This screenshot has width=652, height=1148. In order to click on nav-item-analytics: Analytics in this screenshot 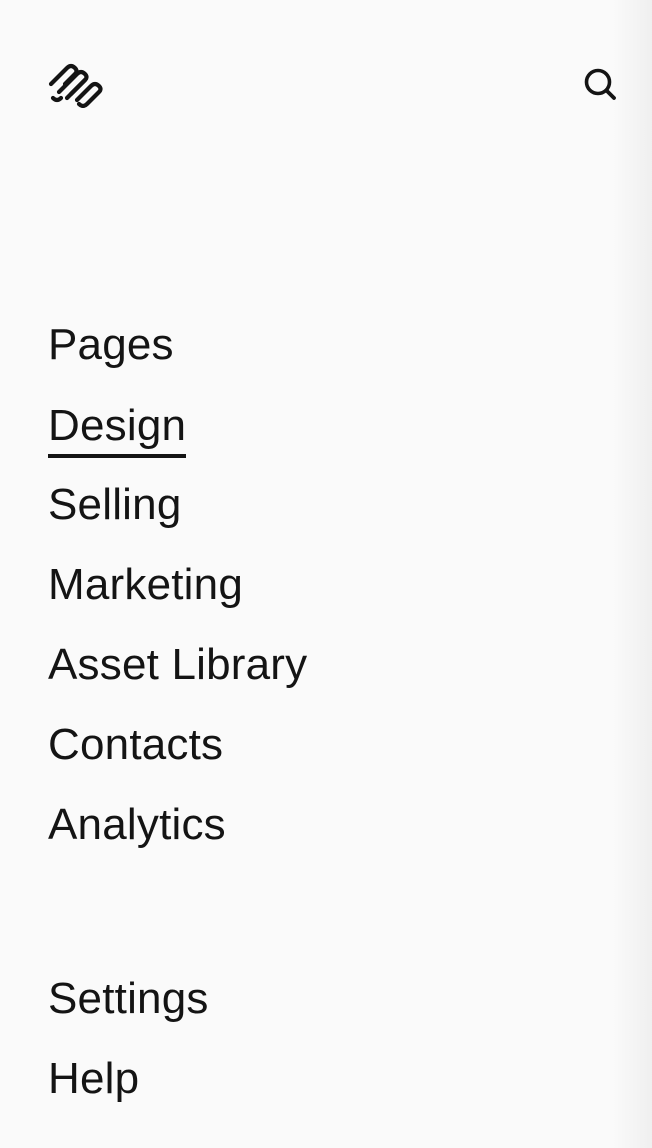, I will do `click(177, 838)`.